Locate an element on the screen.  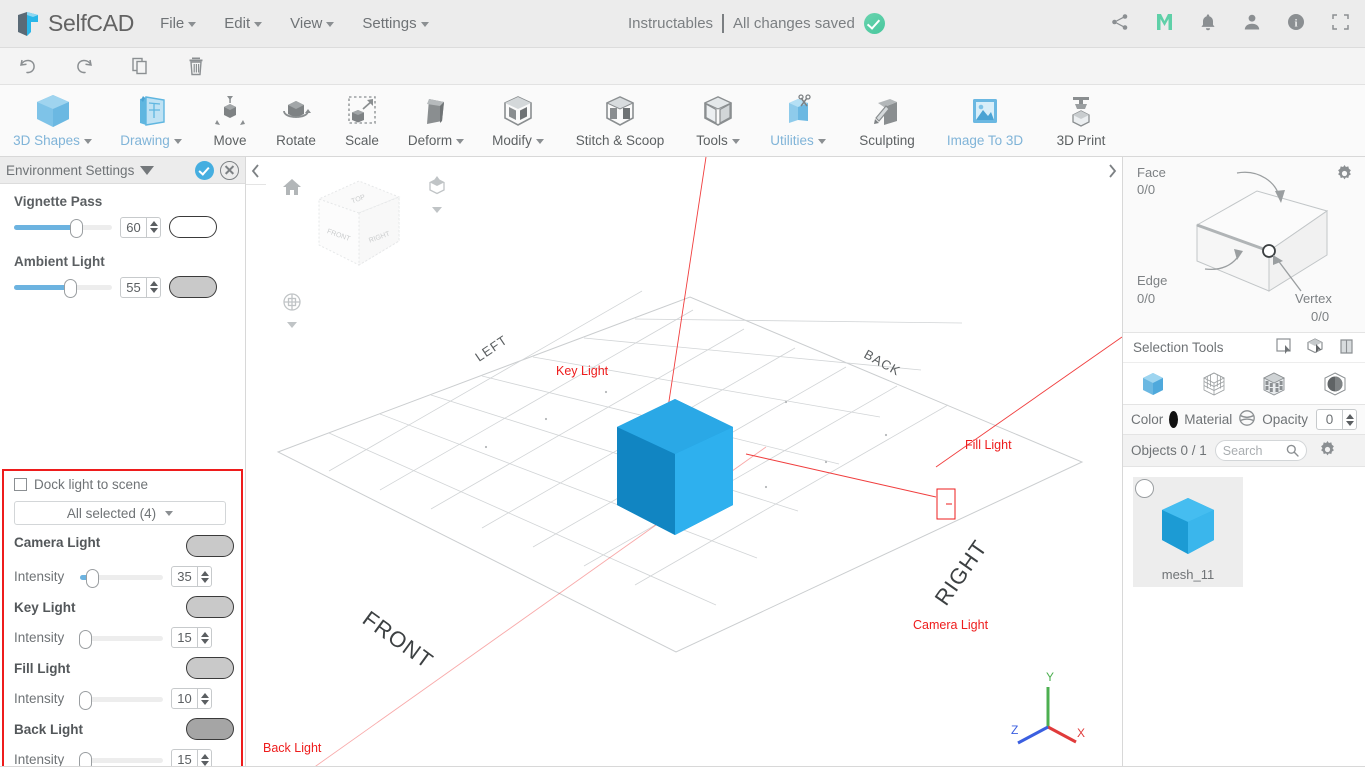
collapse-left-panel-button is located at coordinates (256, 171).